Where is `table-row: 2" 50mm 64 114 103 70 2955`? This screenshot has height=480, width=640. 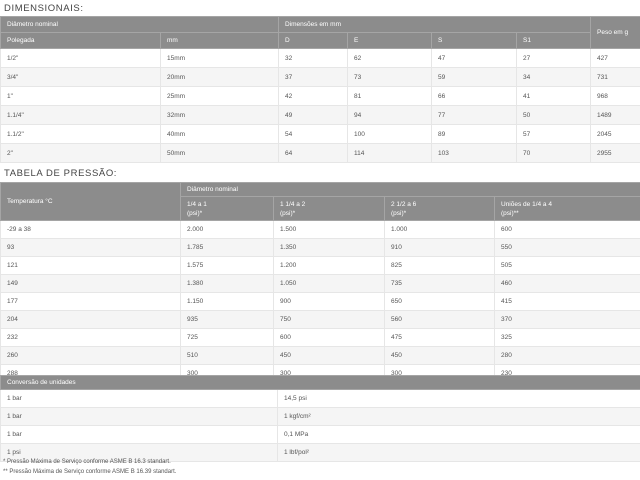 table-row: 2" 50mm 64 114 103 70 2955 is located at coordinates (320, 153).